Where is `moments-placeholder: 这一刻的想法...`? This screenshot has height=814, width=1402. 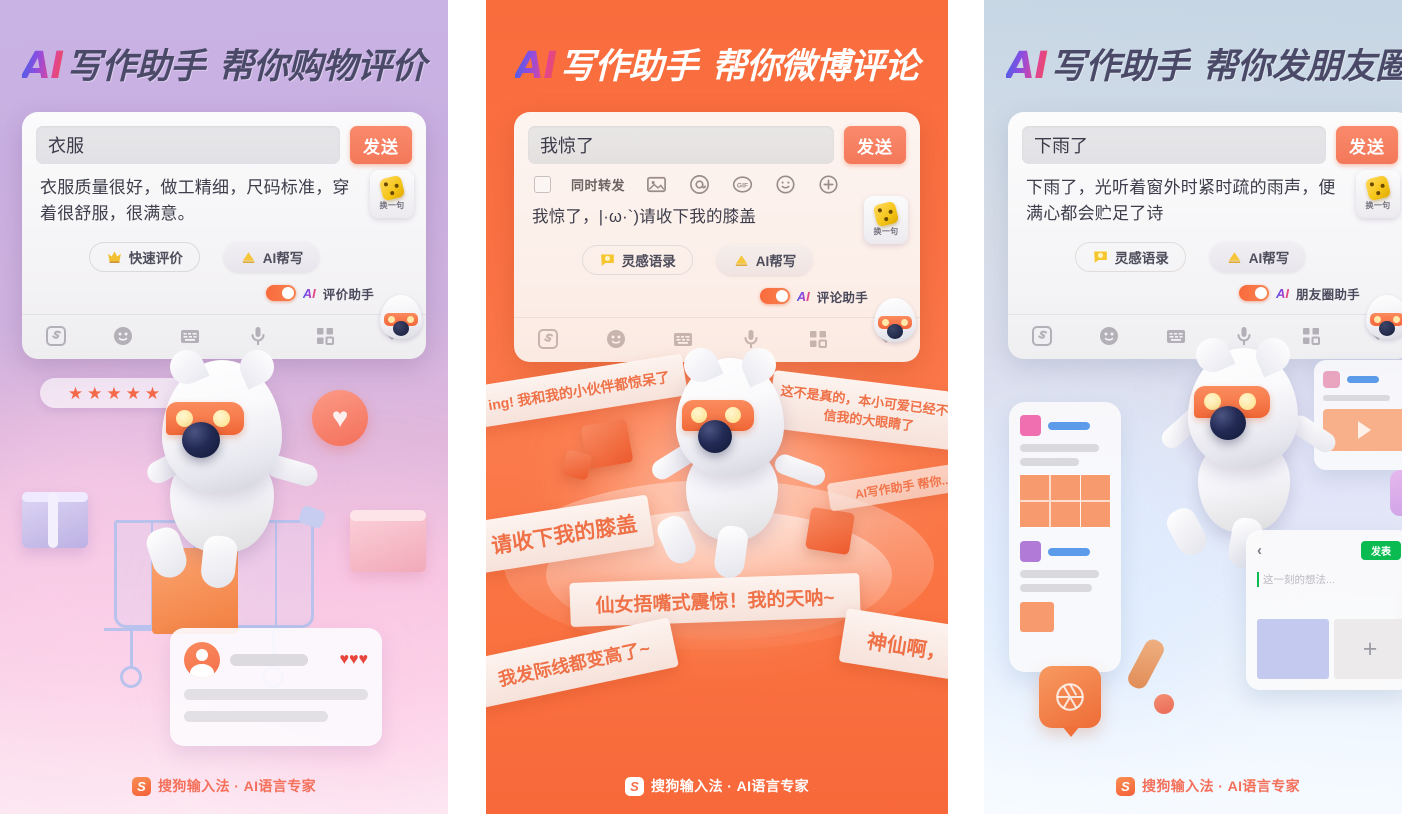 moments-placeholder: 这一刻的想法... is located at coordinates (1299, 580).